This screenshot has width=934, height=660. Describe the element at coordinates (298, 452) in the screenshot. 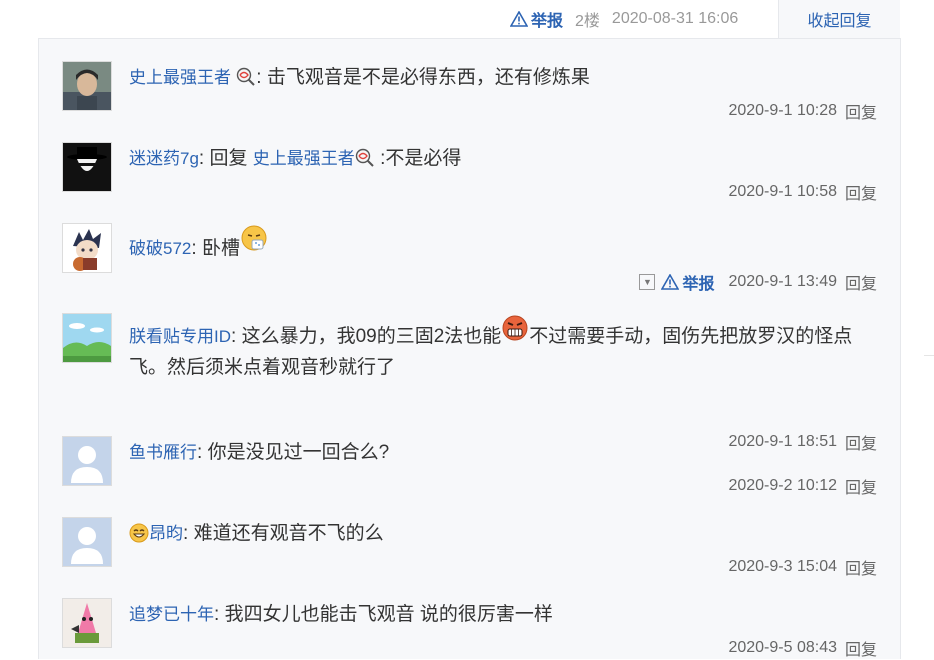

I see `comment-text: 你是没见过一回合么?` at that location.